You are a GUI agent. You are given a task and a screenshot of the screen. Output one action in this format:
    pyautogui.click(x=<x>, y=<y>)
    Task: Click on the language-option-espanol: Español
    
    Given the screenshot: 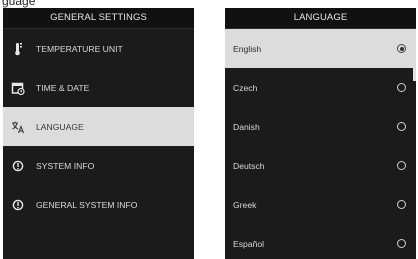 What is the action you would take?
    pyautogui.click(x=320, y=241)
    